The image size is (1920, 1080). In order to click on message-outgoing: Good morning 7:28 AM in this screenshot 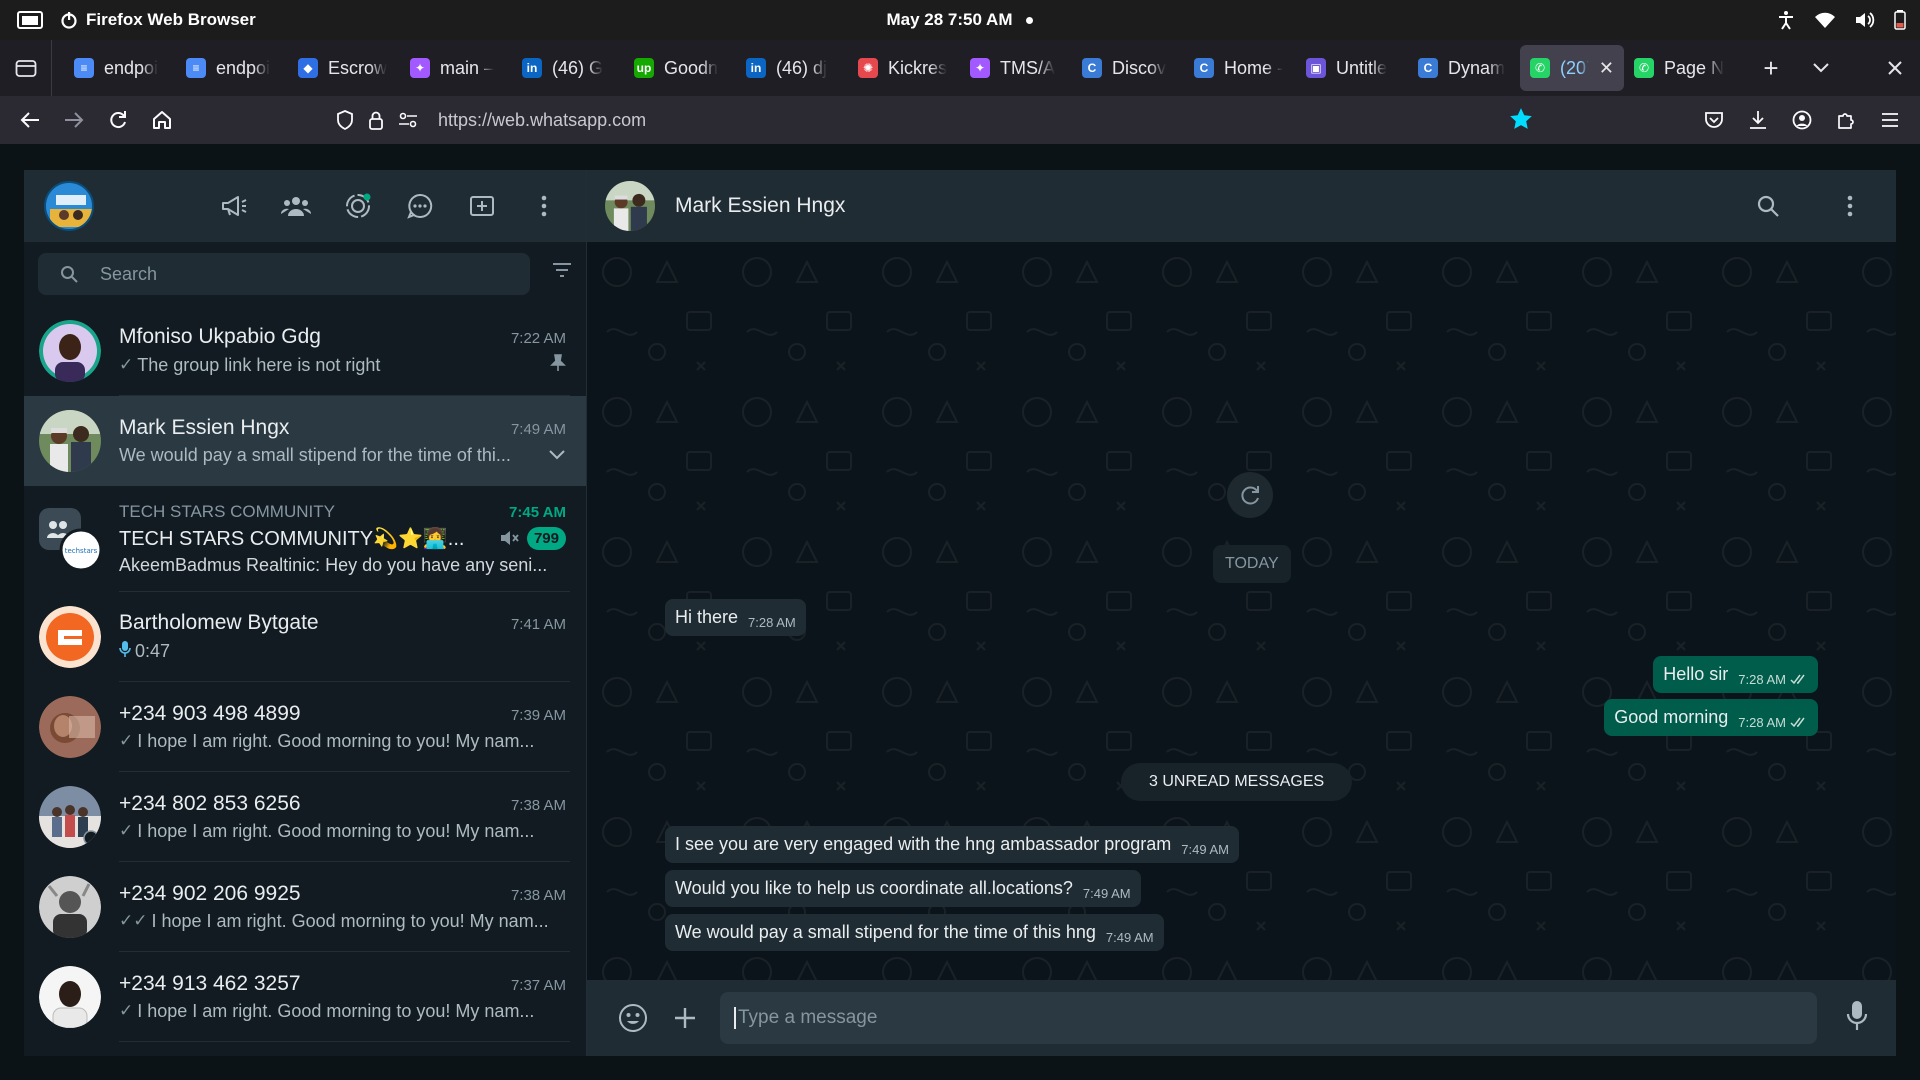, I will do `click(1711, 717)`.